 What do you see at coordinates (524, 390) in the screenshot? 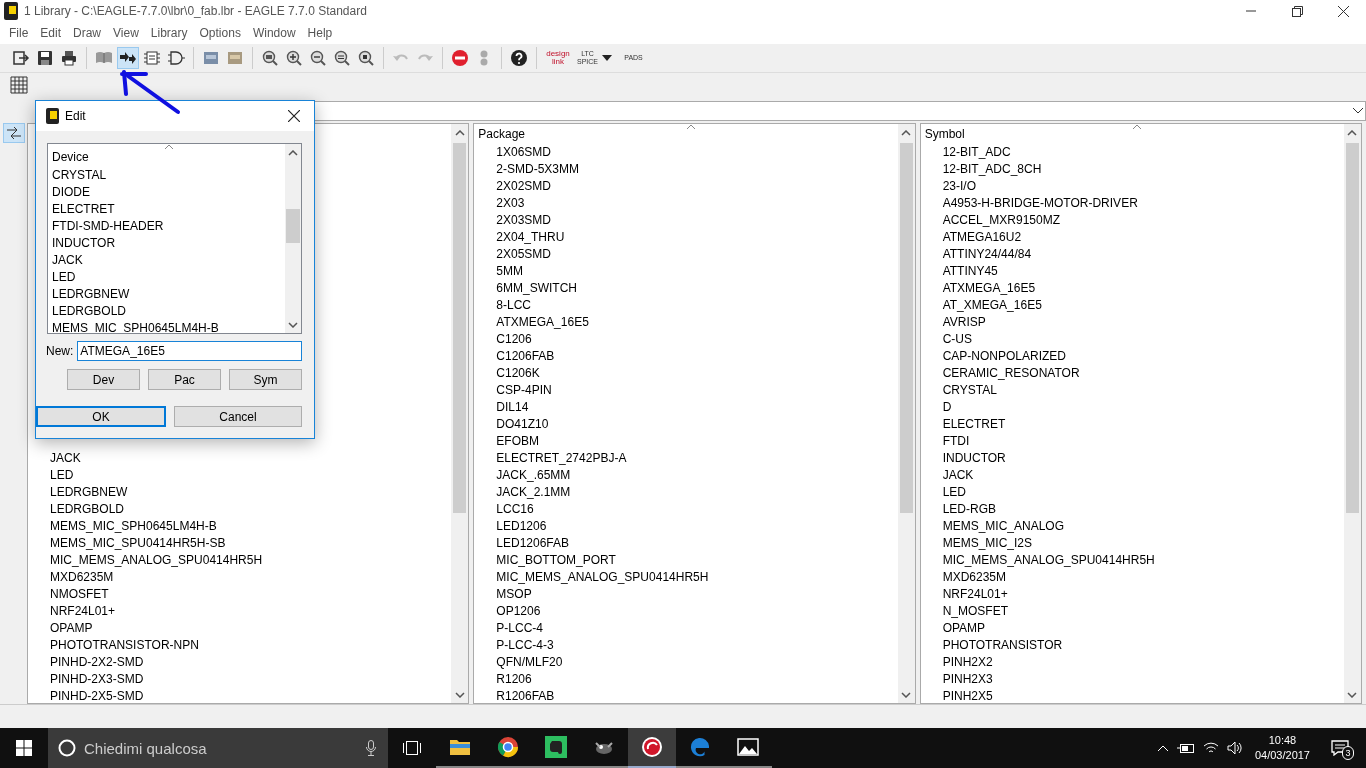
I see `list-item: CSP-4PIN` at bounding box center [524, 390].